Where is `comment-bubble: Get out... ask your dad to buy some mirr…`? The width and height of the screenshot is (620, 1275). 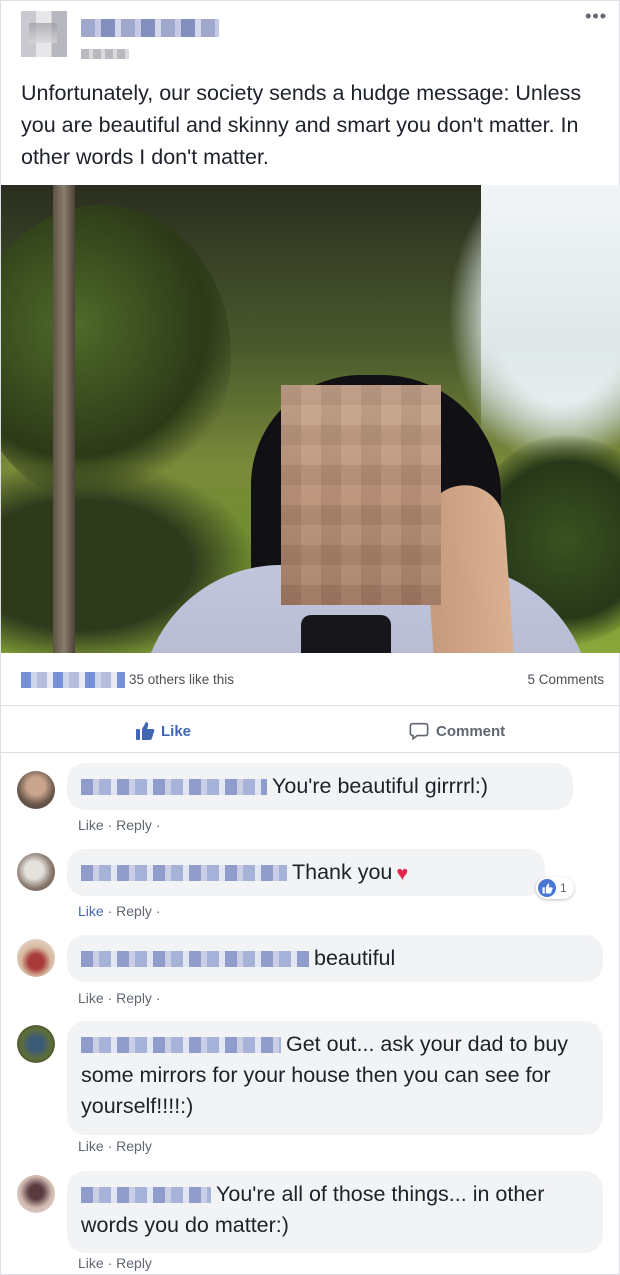
comment-bubble: Get out... ask your dad to buy some mirr… is located at coordinates (335, 1078).